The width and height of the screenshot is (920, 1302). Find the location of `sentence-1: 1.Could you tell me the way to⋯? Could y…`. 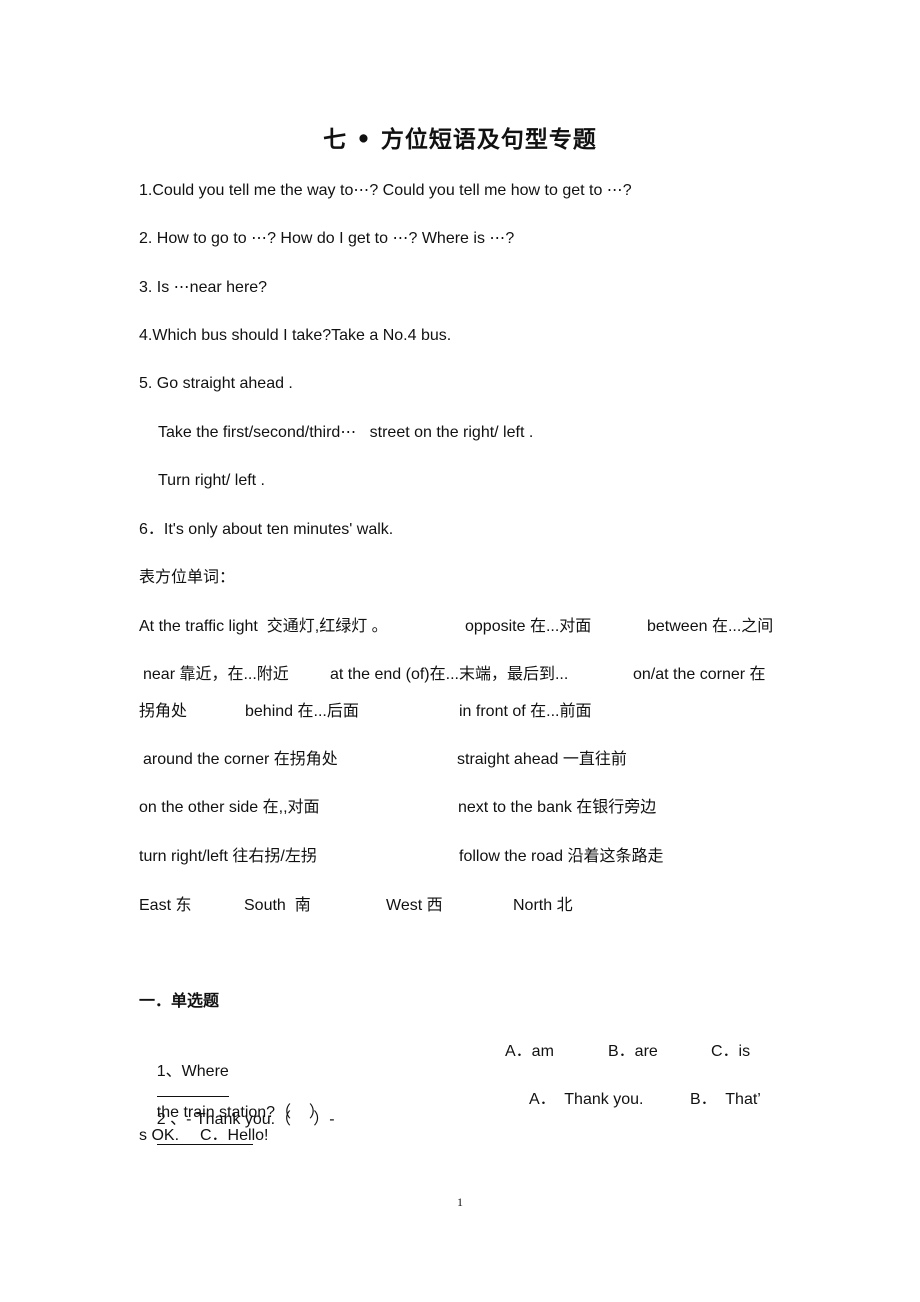

sentence-1: 1.Could you tell me the way to⋯? Could y… is located at coordinates (385, 190).